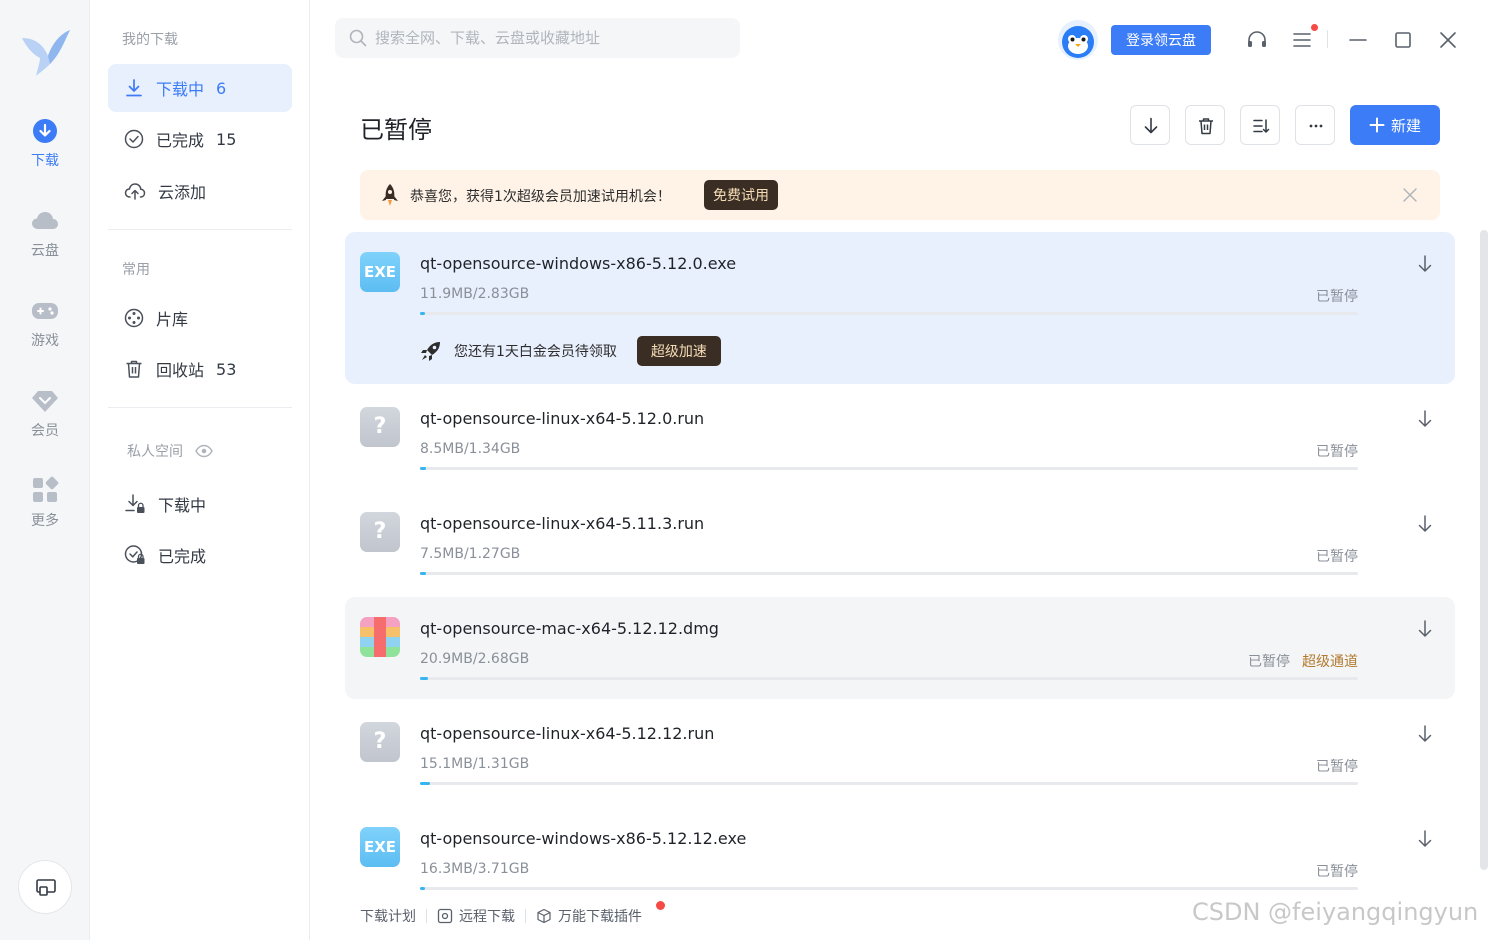 This screenshot has width=1490, height=940. I want to click on avatar, so click(1078, 40).